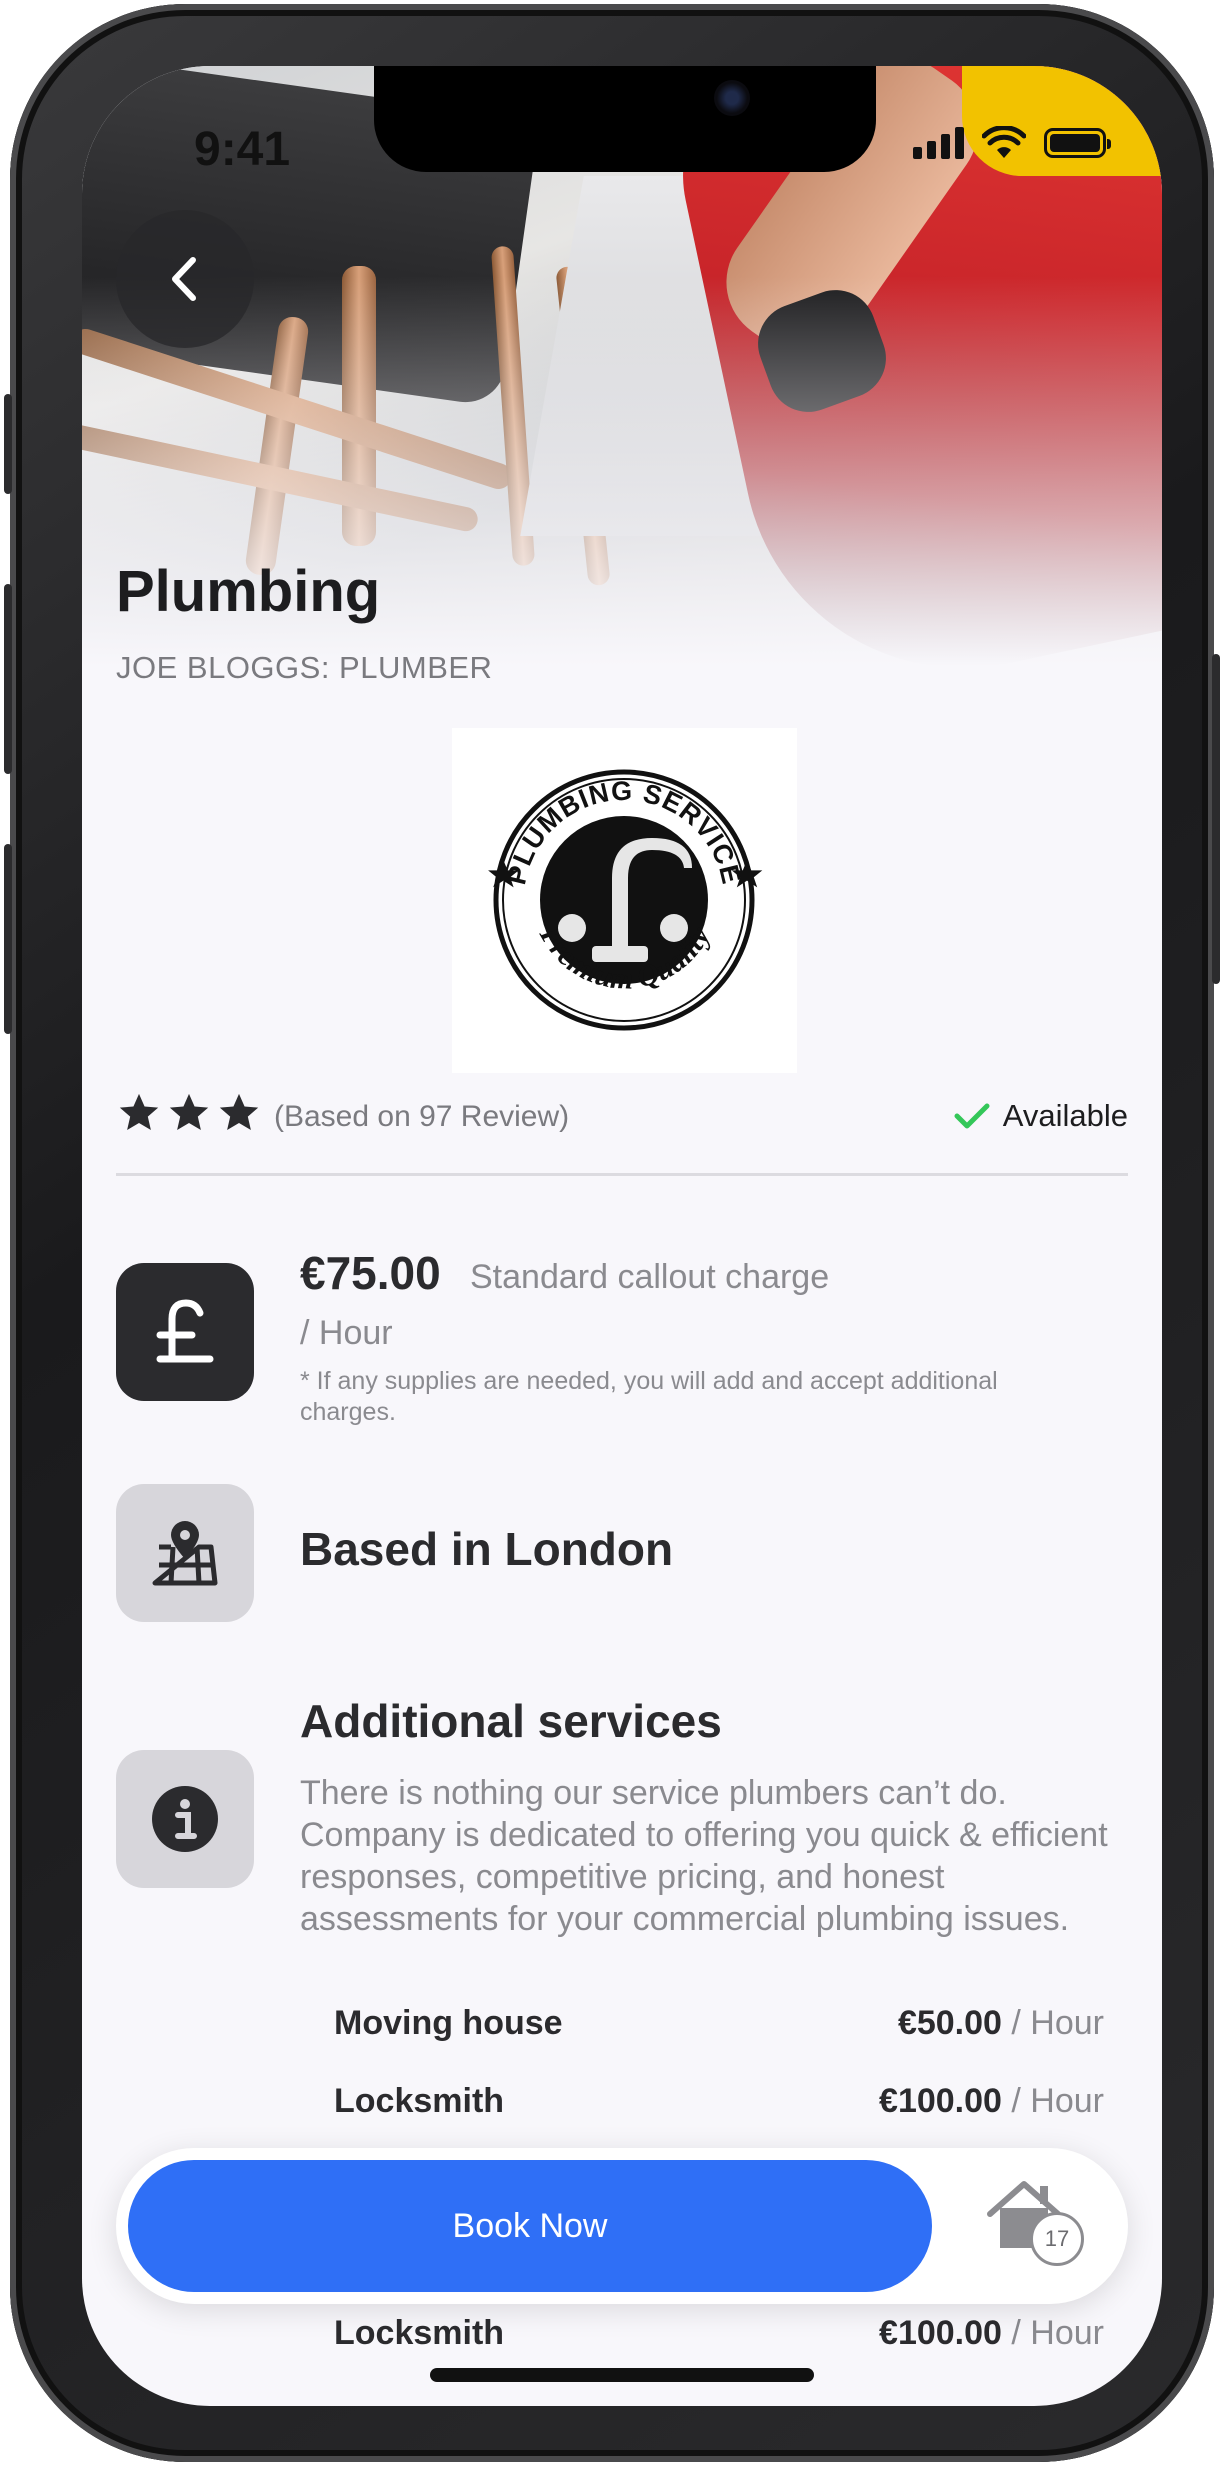 This screenshot has height=2466, width=1224. Describe the element at coordinates (487, 1549) in the screenshot. I see `location-text: Based in London` at that location.